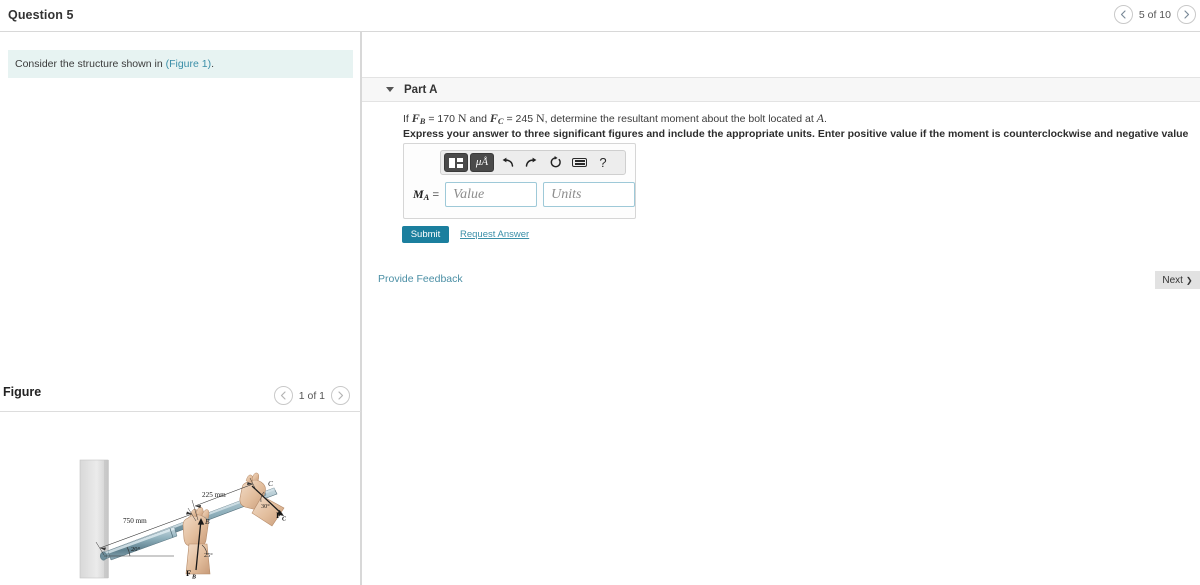 The height and width of the screenshot is (585, 1200). Describe the element at coordinates (180, 411) in the screenshot. I see `figure-divider` at that location.